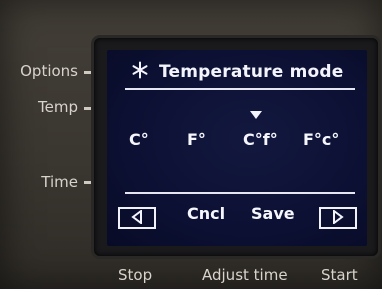 This screenshot has width=382, height=289. What do you see at coordinates (140, 72) in the screenshot?
I see `snowflake-icon` at bounding box center [140, 72].